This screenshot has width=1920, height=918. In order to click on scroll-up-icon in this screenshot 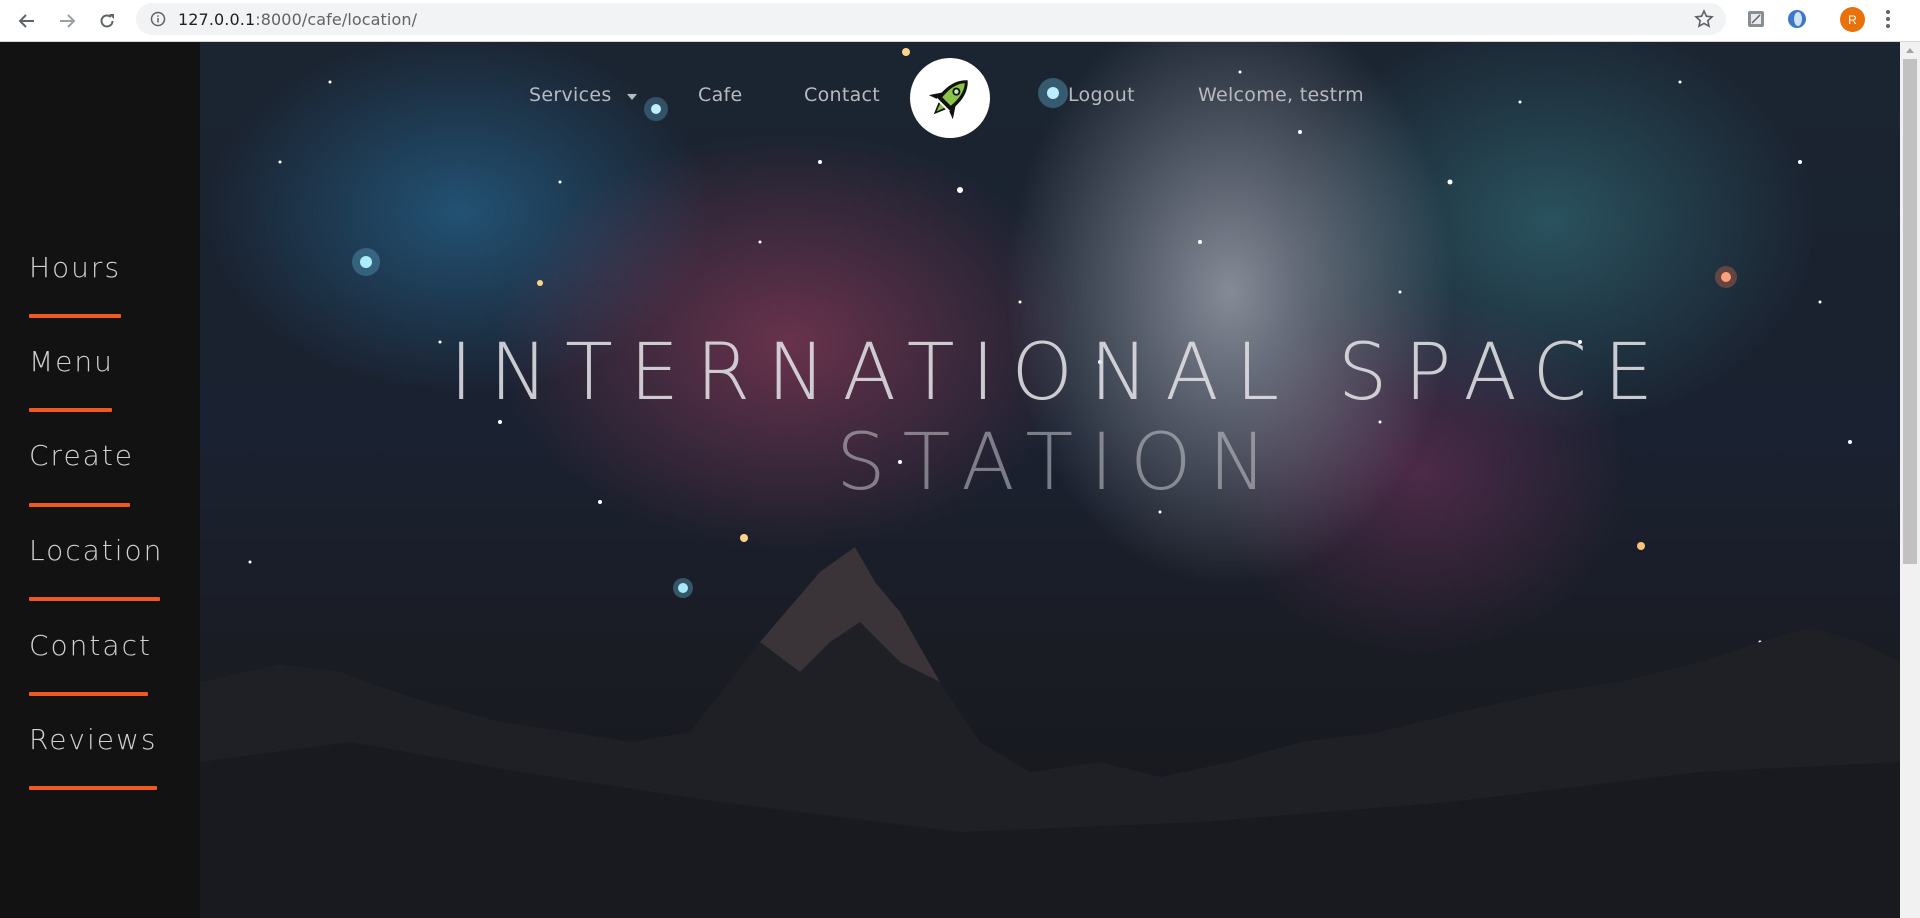, I will do `click(1910, 50)`.